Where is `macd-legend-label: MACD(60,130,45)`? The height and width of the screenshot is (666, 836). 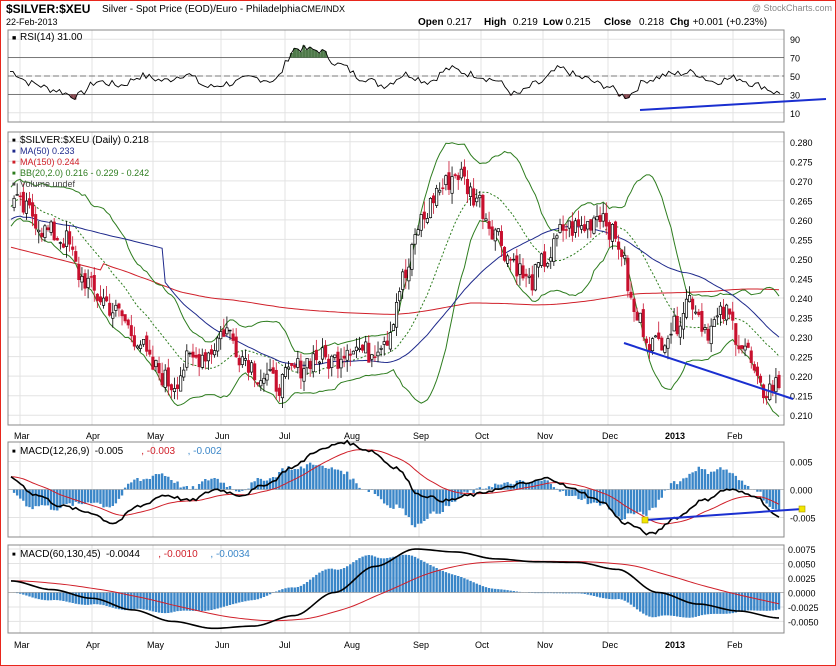 macd-legend-label: MACD(60,130,45) is located at coordinates (60, 554).